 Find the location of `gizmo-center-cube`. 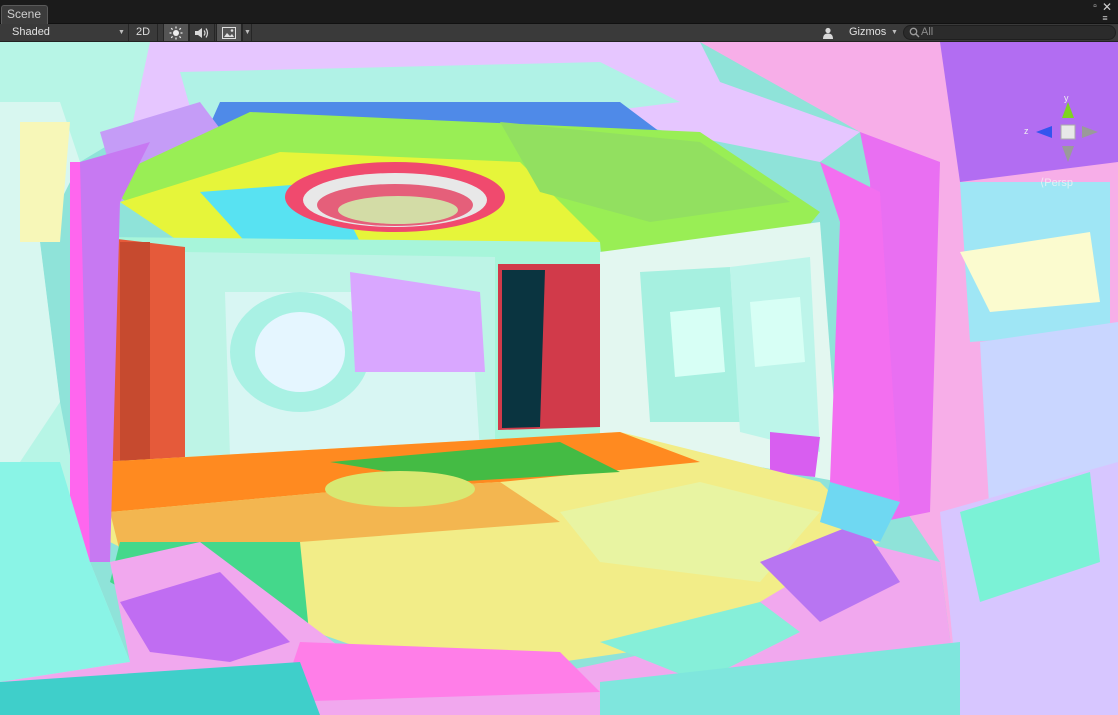

gizmo-center-cube is located at coordinates (1068, 132).